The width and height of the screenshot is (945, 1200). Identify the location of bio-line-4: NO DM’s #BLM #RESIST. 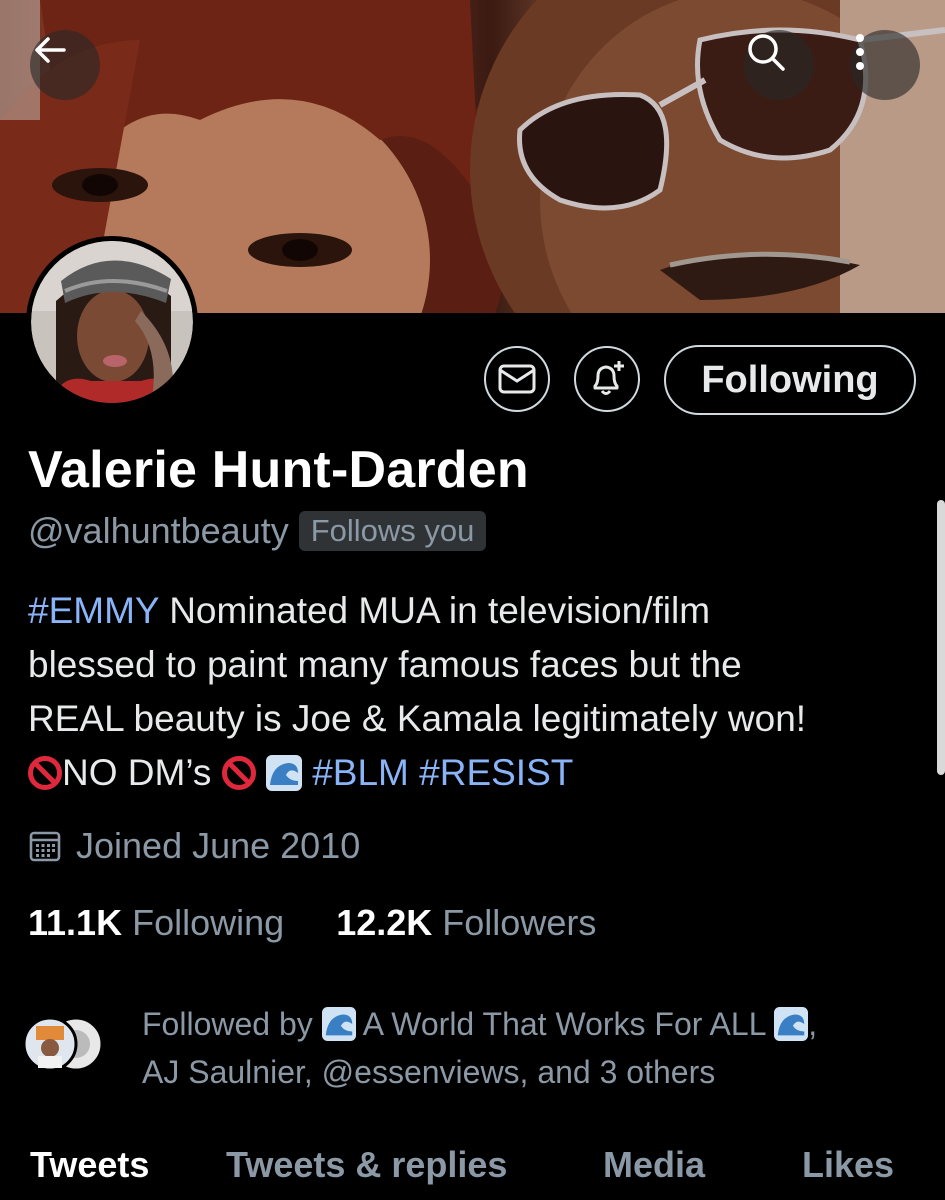
(478, 773).